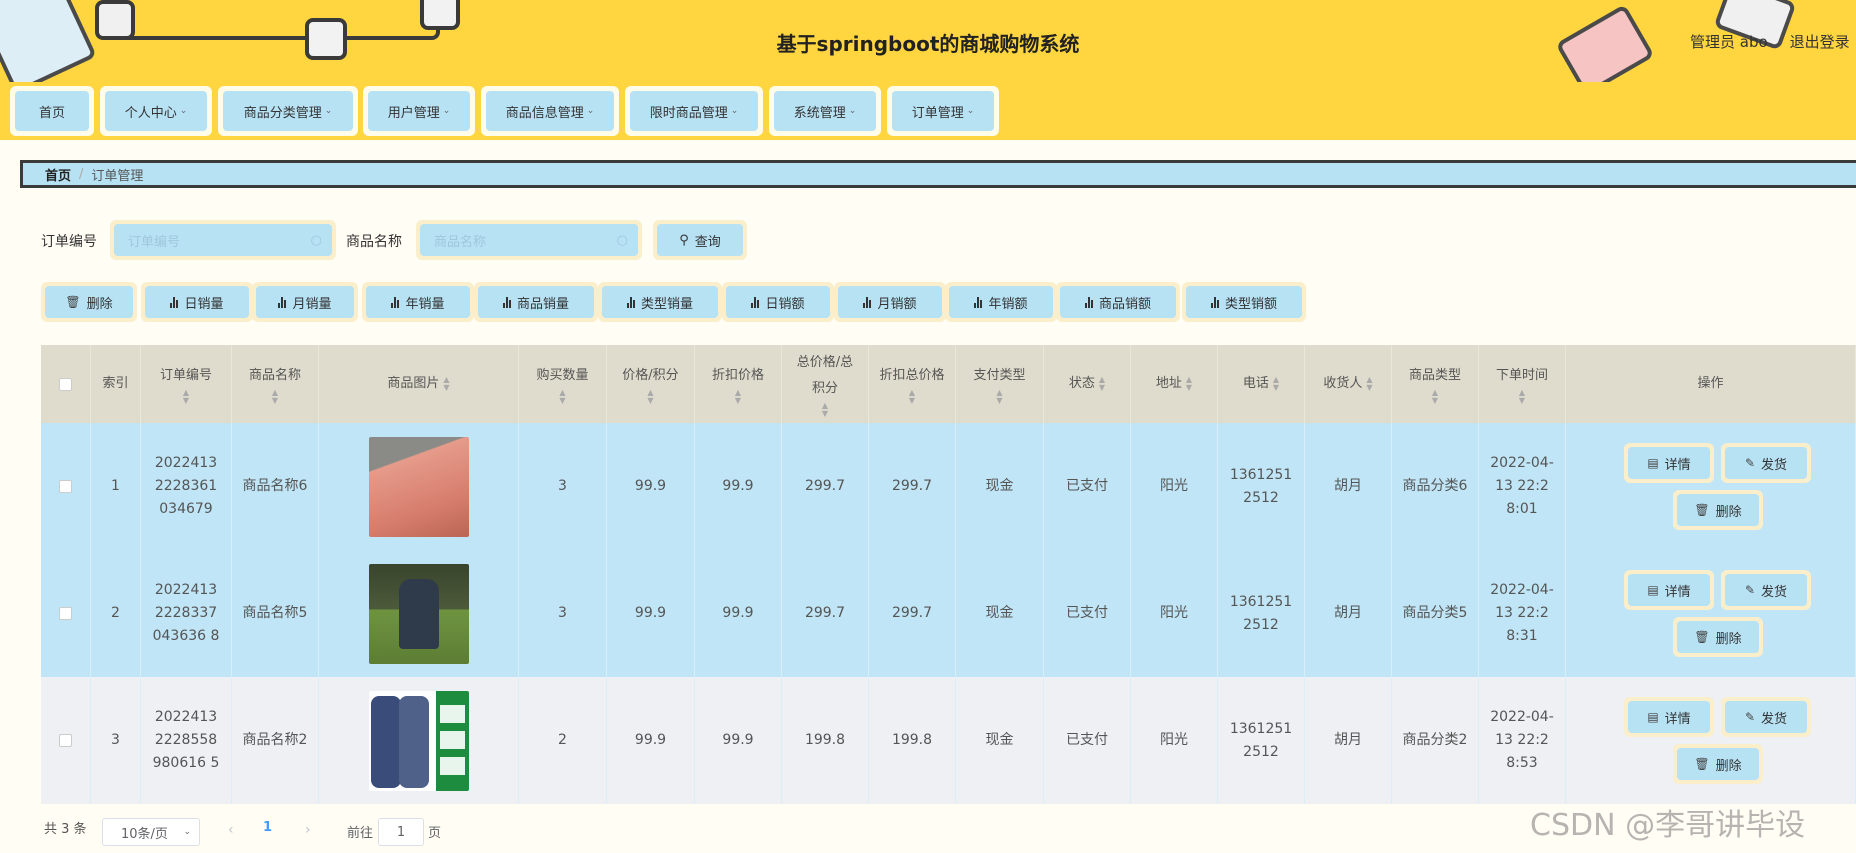 This screenshot has width=1856, height=853. Describe the element at coordinates (666, 304) in the screenshot. I see `action-label: 类型销量` at that location.